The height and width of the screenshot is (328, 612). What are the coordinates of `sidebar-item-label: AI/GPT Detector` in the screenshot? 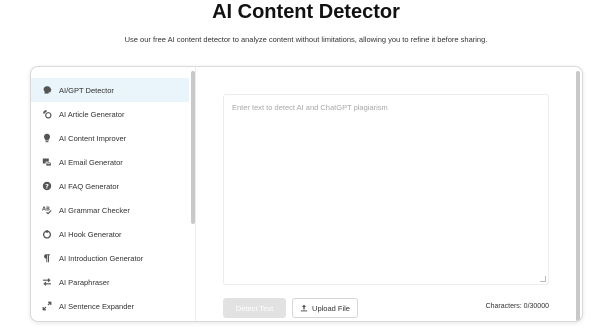 It's located at (86, 90).